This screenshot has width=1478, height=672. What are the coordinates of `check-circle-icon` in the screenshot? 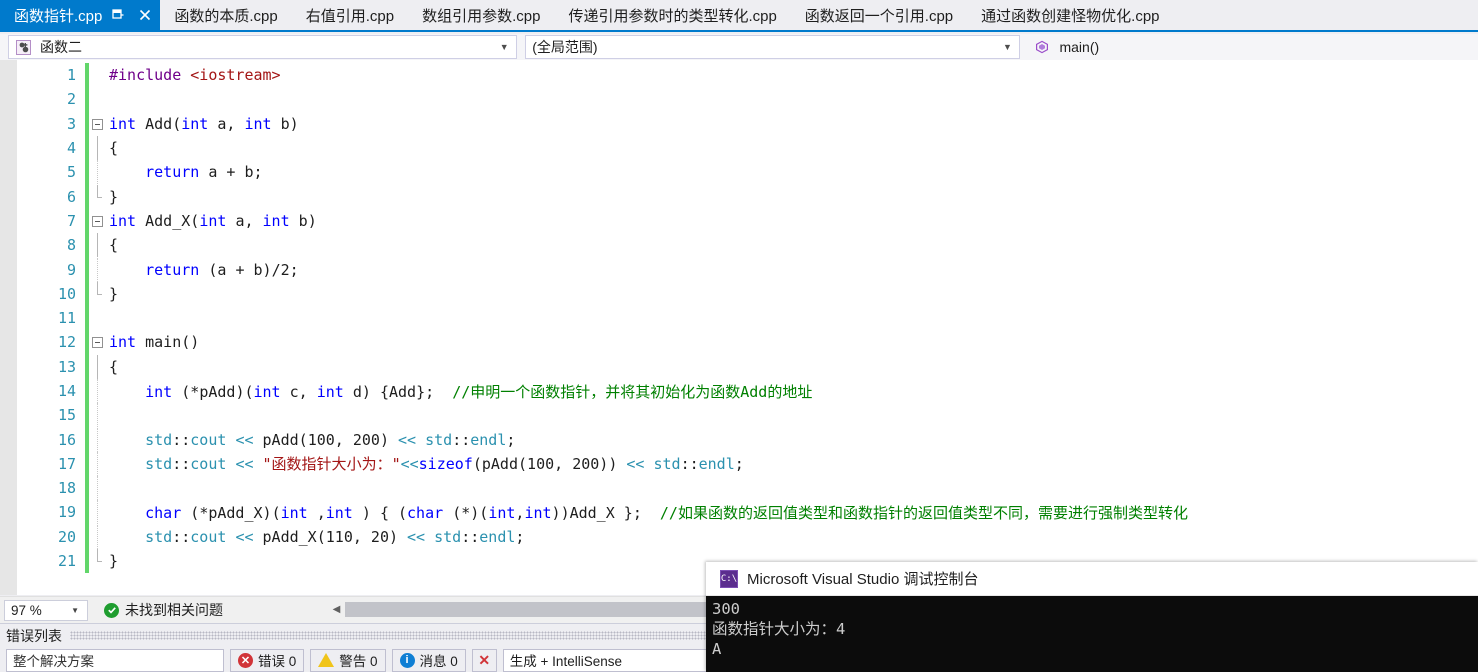 It's located at (111, 610).